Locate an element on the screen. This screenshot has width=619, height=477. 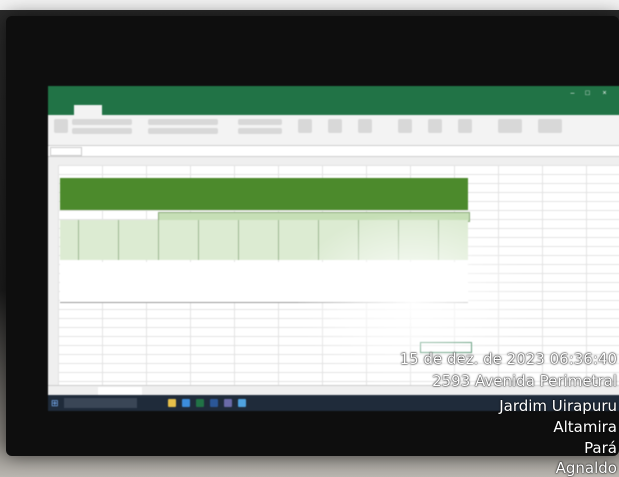
timestamp-date-line: 15 de dez. de 2023 06:36:40 is located at coordinates (508, 359).